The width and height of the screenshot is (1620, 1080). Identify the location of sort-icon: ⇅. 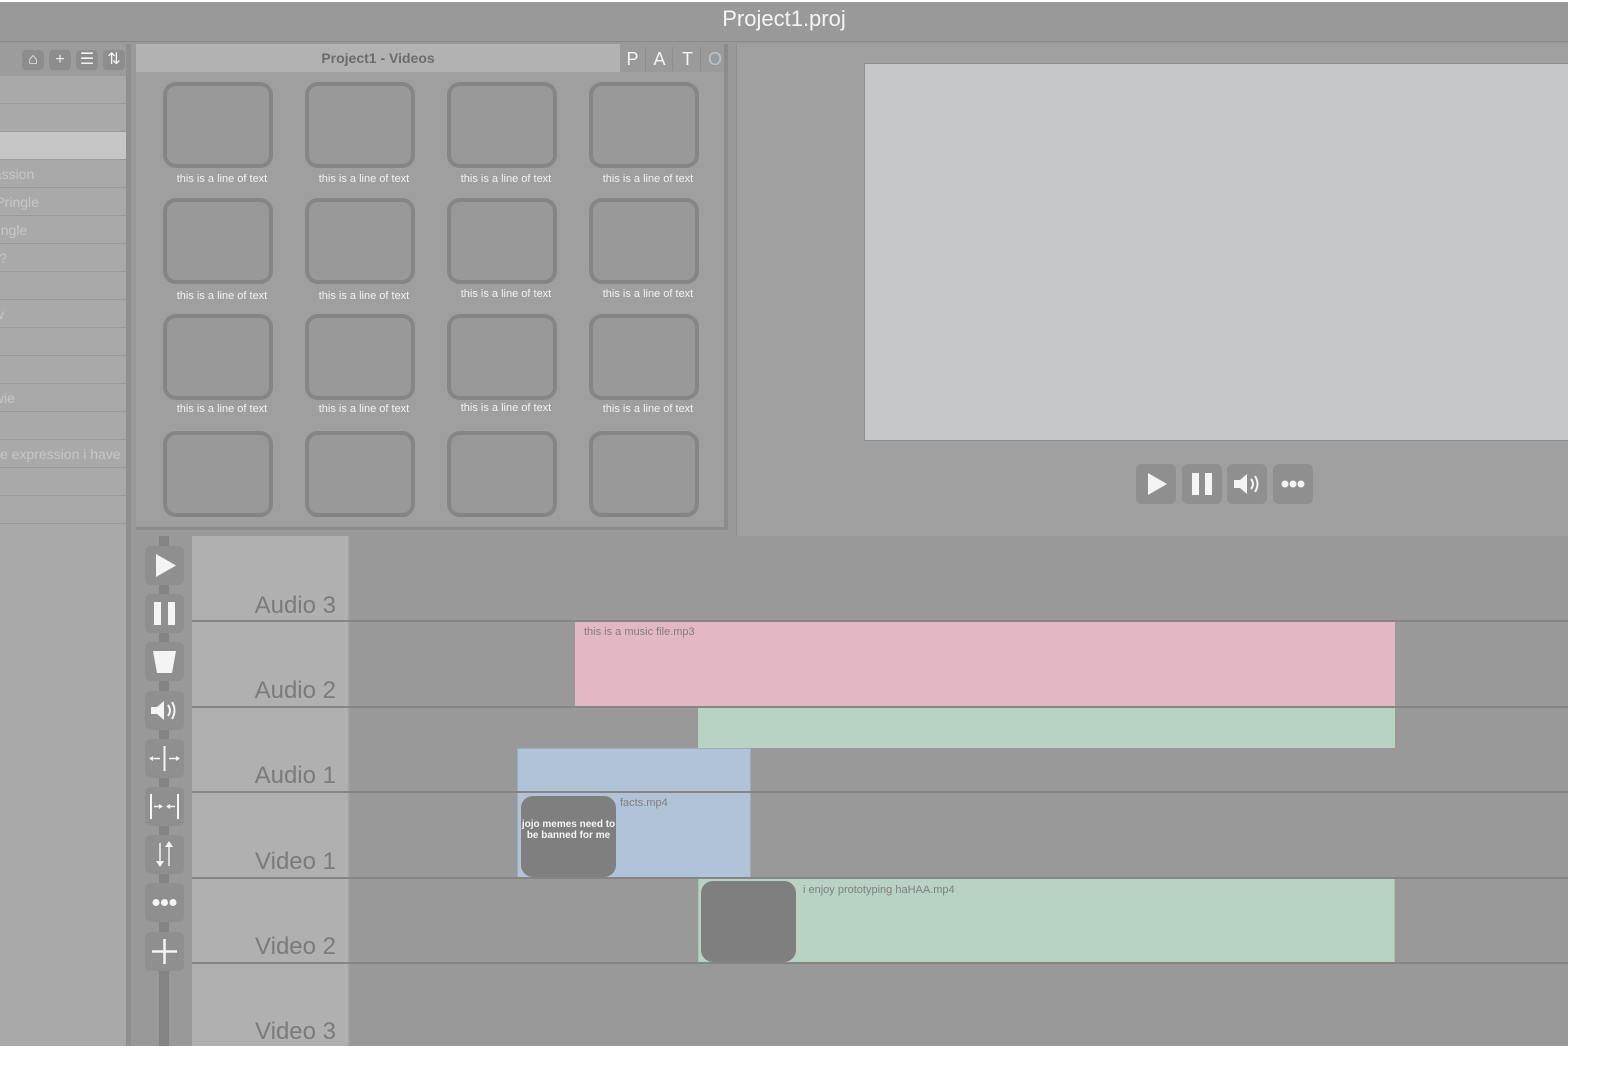
(114, 60).